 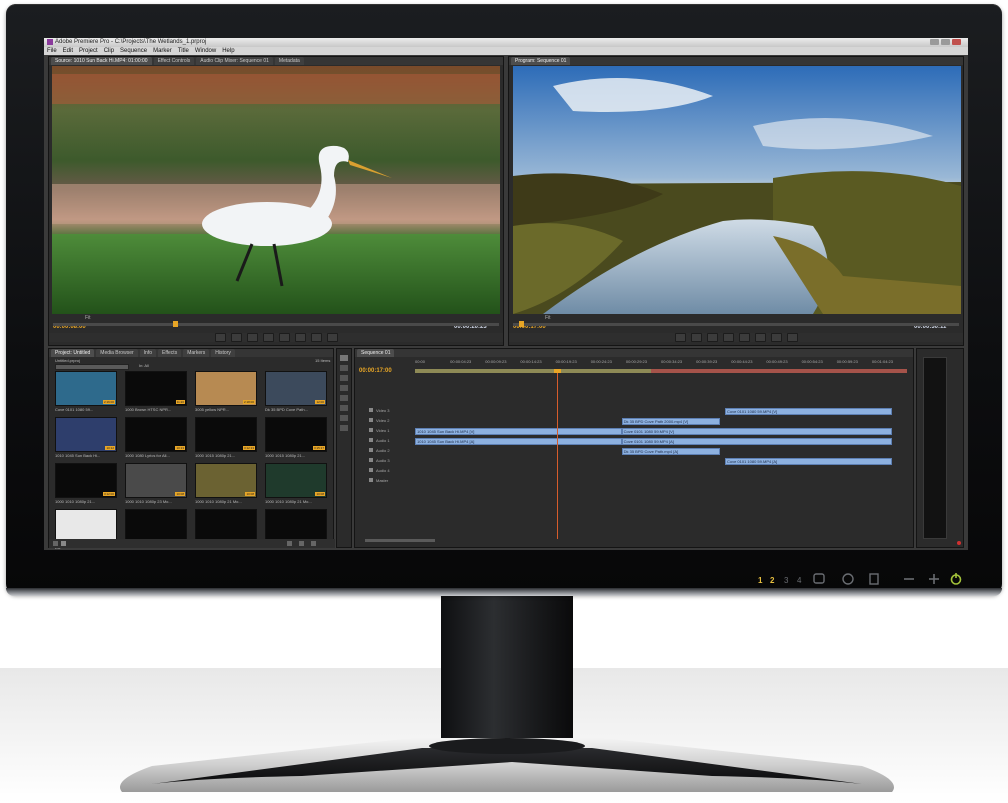 What do you see at coordinates (696, 337) in the screenshot?
I see `program-mark-out-button` at bounding box center [696, 337].